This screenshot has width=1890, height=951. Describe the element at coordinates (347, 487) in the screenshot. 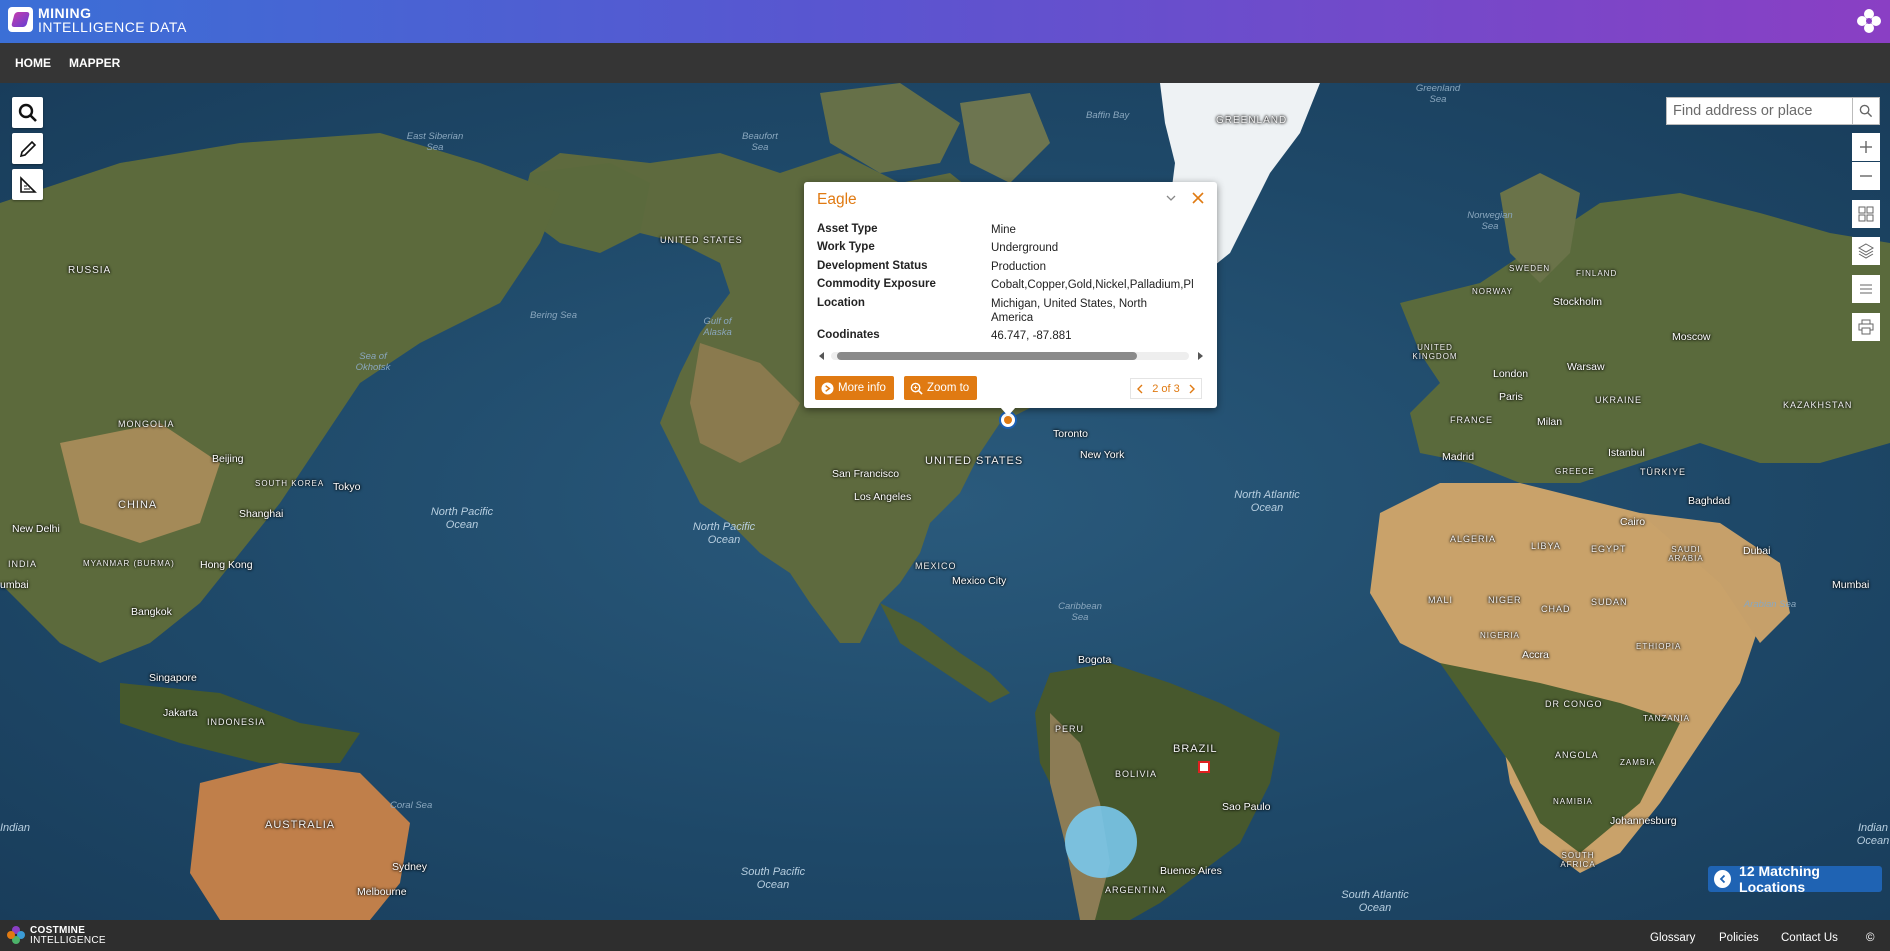

I see `city-tokyo: Tokyo` at that location.